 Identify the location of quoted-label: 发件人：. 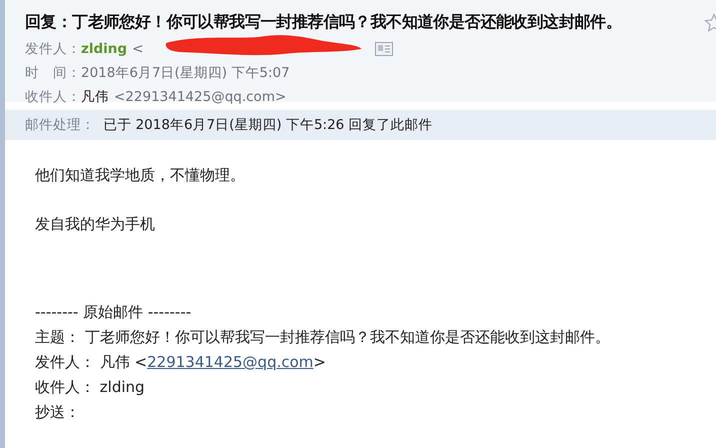
(65, 362).